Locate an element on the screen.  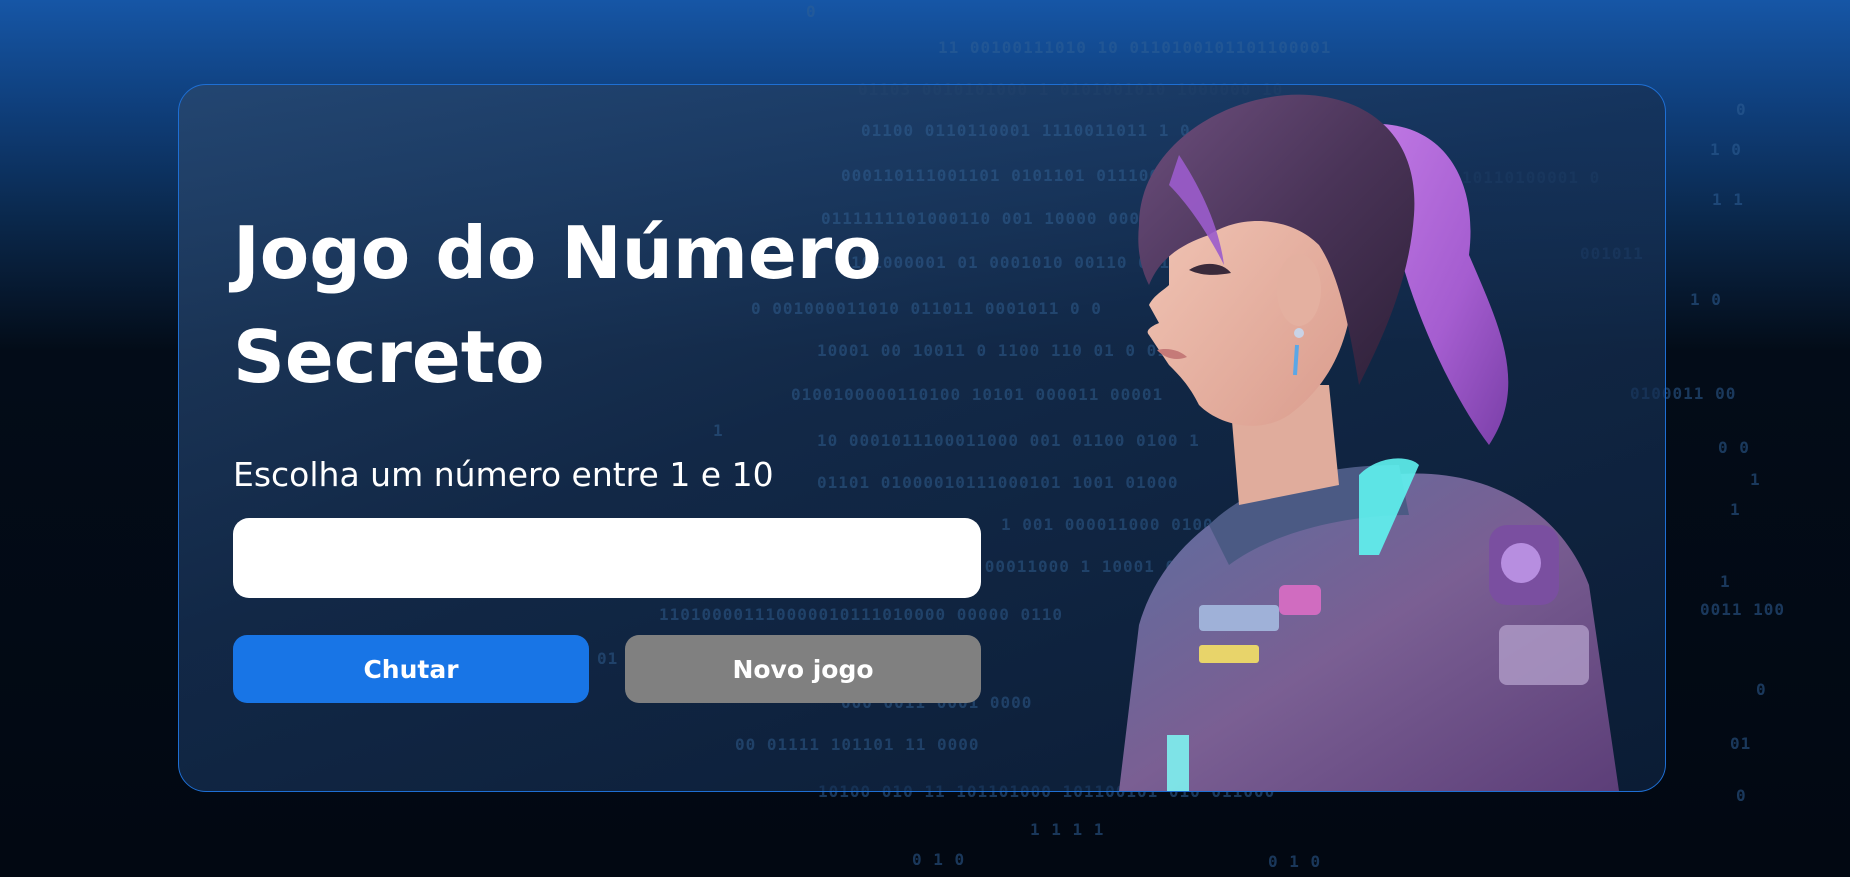
guess-input is located at coordinates (607, 558).